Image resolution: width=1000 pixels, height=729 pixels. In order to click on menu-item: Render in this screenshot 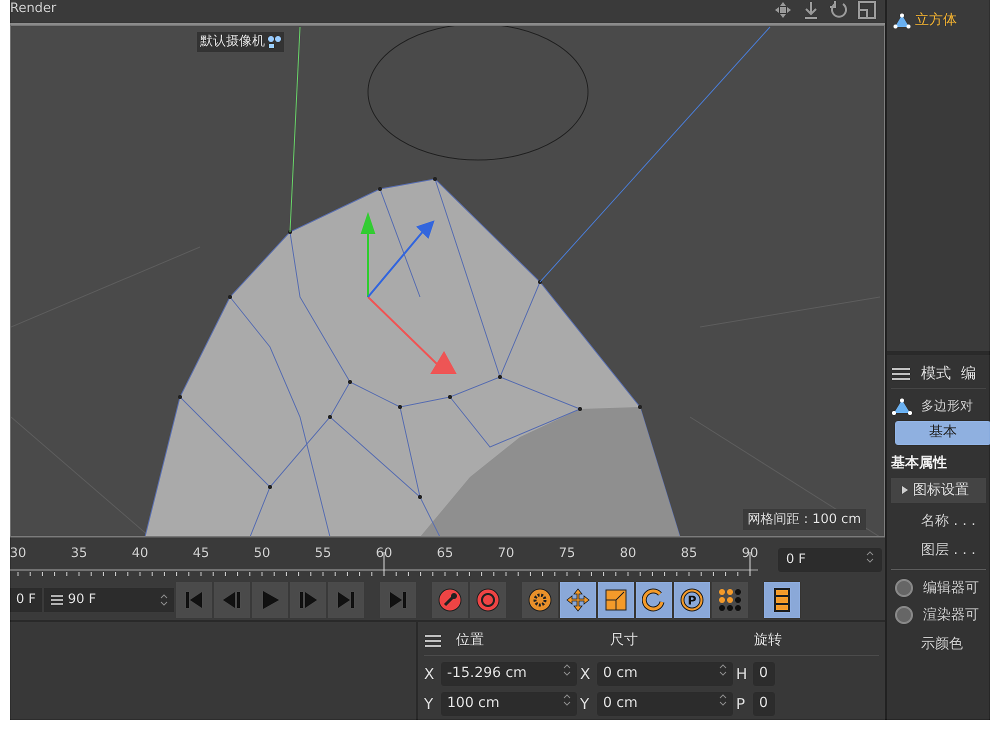, I will do `click(33, 9)`.